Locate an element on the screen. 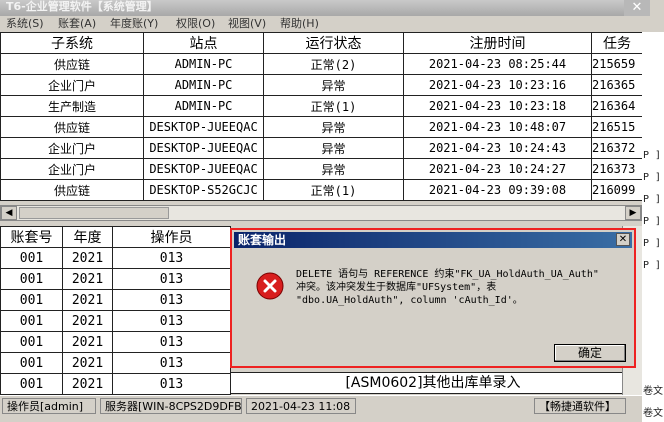 The width and height of the screenshot is (664, 422). horizontal-scrollbar: ◀ ▶ is located at coordinates (321, 213).